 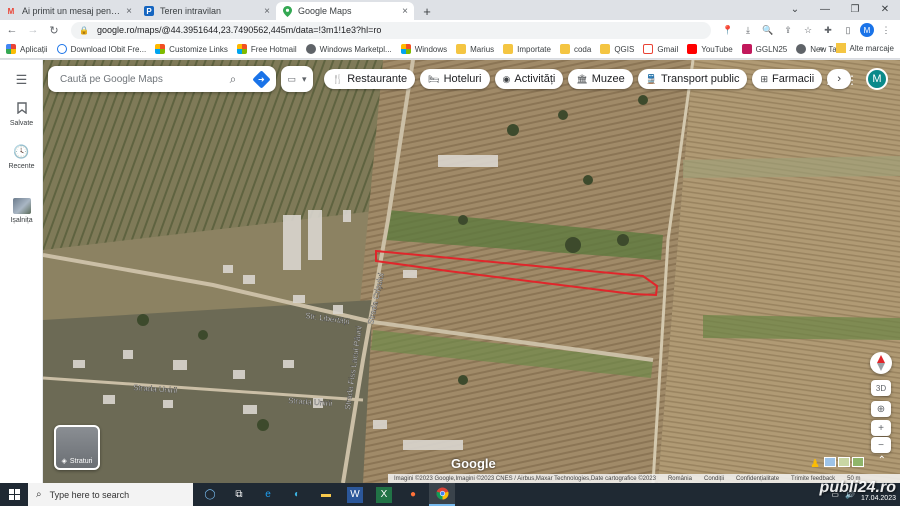 What do you see at coordinates (160, 49) in the screenshot?
I see `windows-icon` at bounding box center [160, 49].